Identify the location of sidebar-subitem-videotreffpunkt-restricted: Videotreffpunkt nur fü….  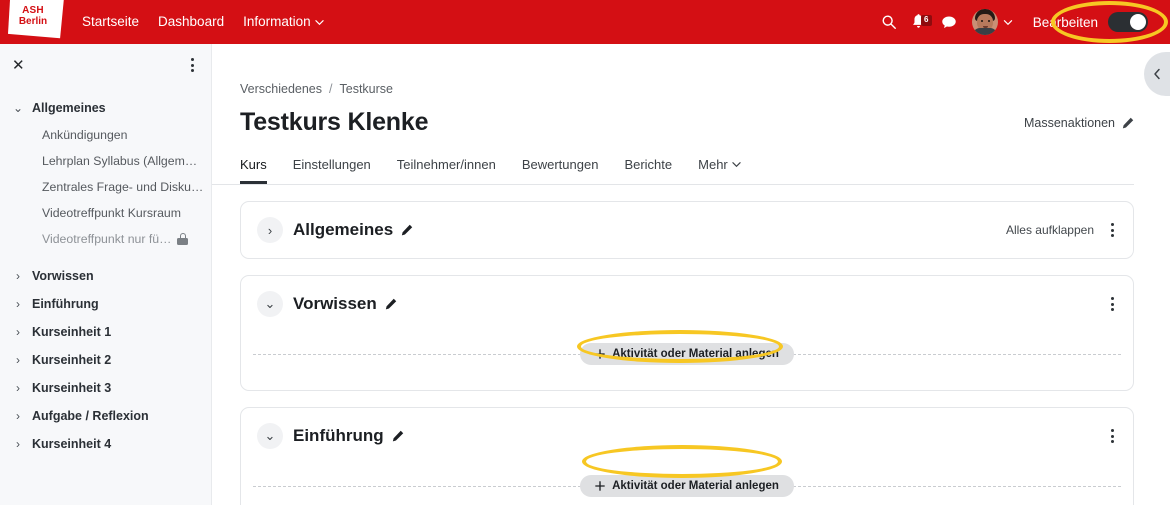
(105, 239).